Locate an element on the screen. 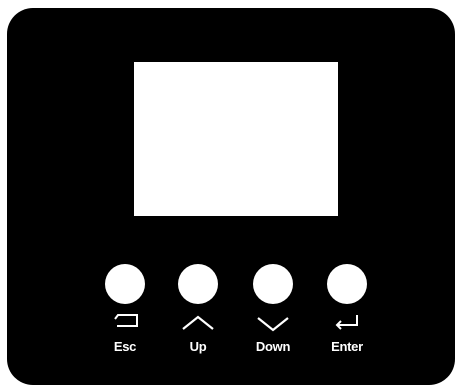  chevron-up-icon is located at coordinates (198, 322).